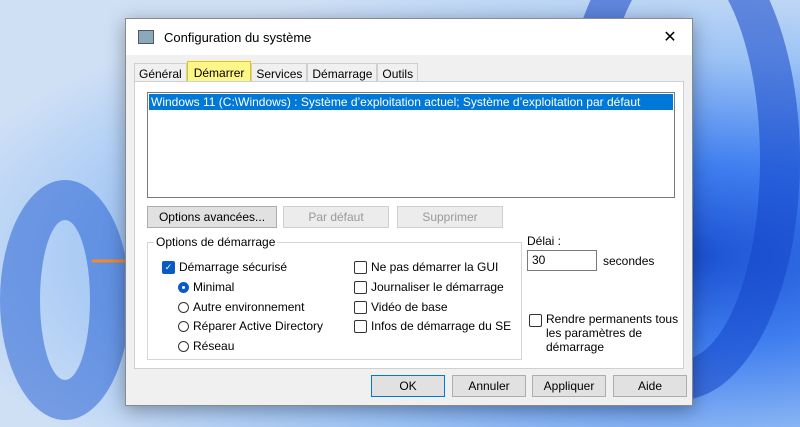  What do you see at coordinates (258, 326) in the screenshot?
I see `ad-repair-label: Réparer Active Directory` at bounding box center [258, 326].